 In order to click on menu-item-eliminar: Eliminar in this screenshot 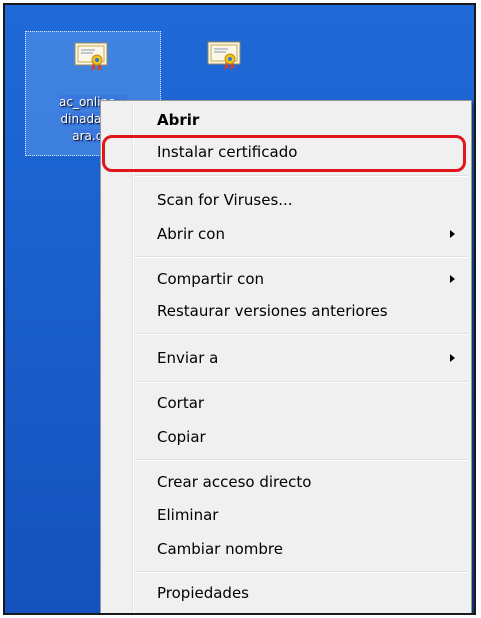, I will do `click(309, 515)`.